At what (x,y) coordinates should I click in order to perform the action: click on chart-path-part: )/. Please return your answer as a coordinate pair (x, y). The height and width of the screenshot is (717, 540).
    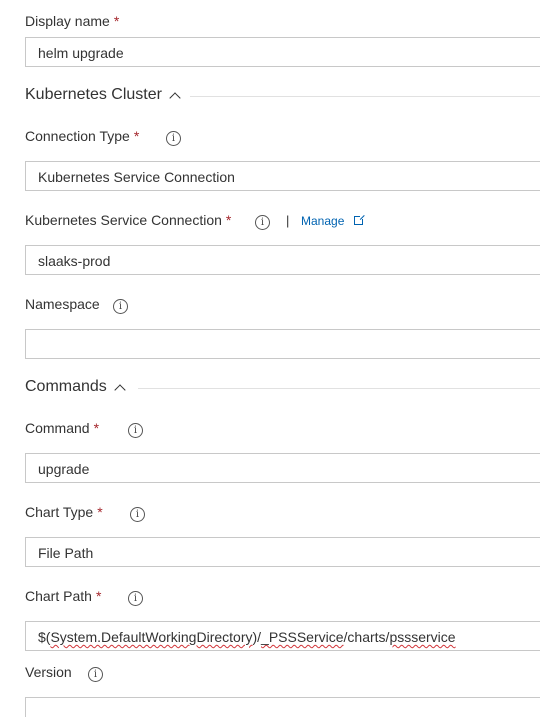
    Looking at the image, I should click on (257, 637).